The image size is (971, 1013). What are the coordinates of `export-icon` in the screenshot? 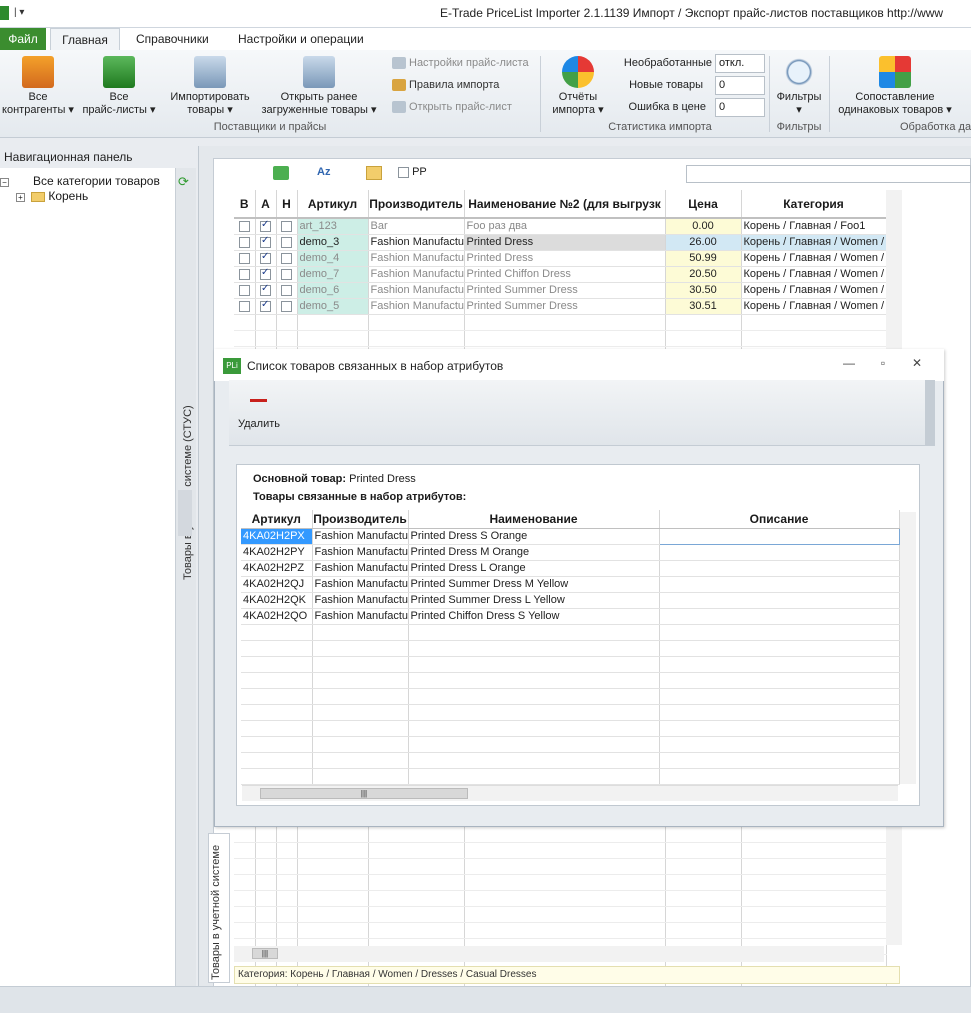 It's located at (281, 173).